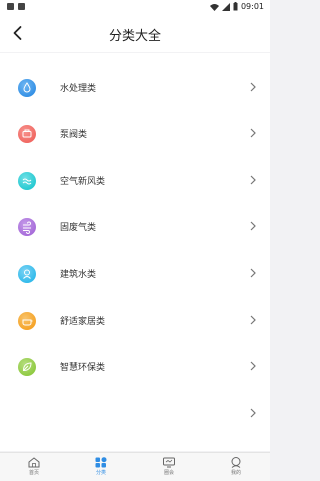  Describe the element at coordinates (169, 462) in the screenshot. I see `circle-icon` at that location.